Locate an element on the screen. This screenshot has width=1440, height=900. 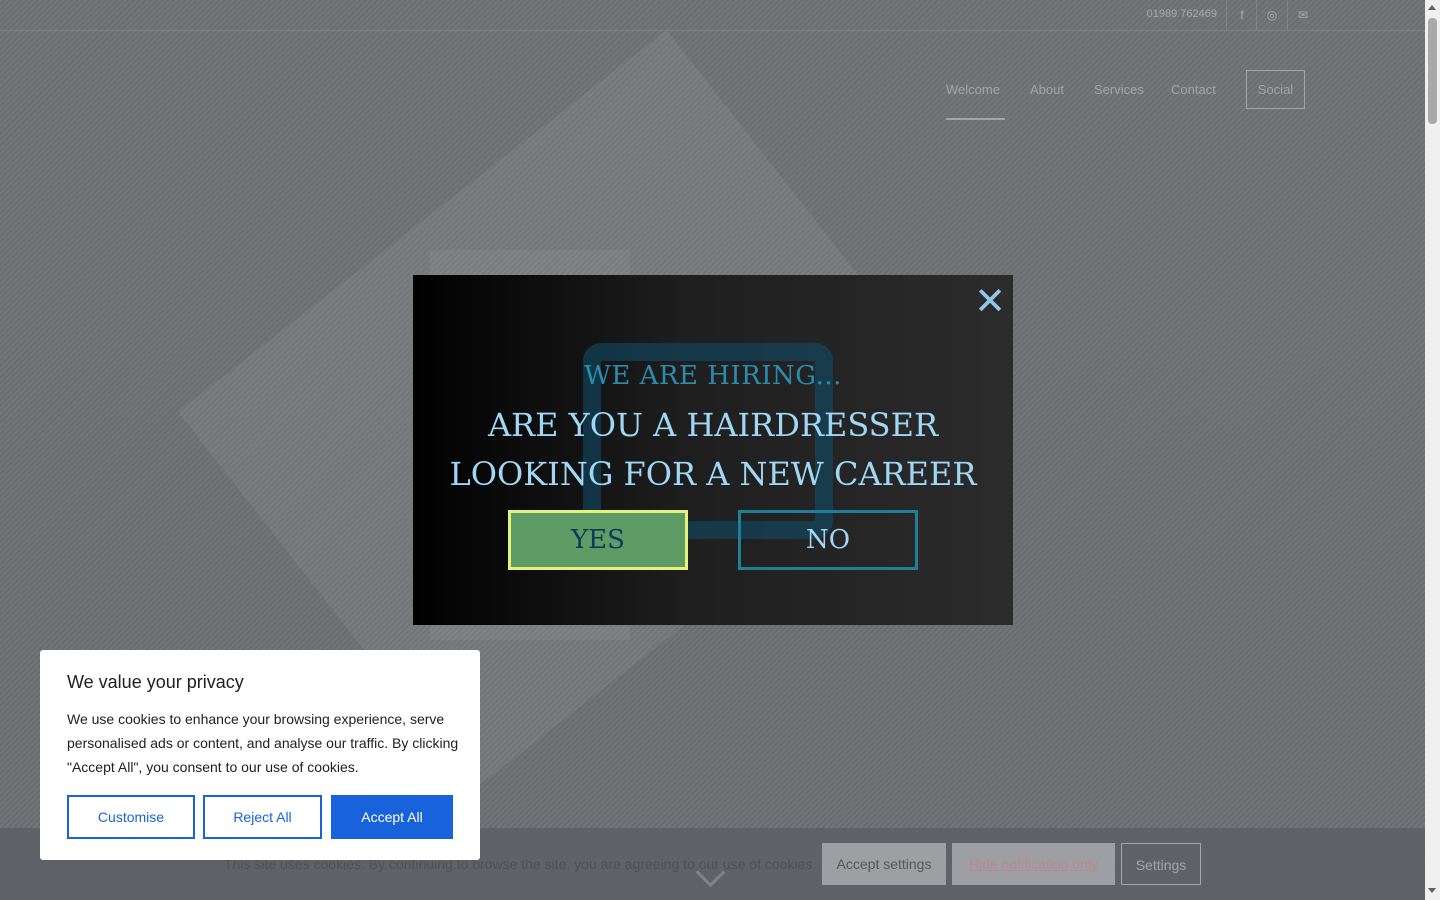
mail-icon: ✉ is located at coordinates (1302, 15).